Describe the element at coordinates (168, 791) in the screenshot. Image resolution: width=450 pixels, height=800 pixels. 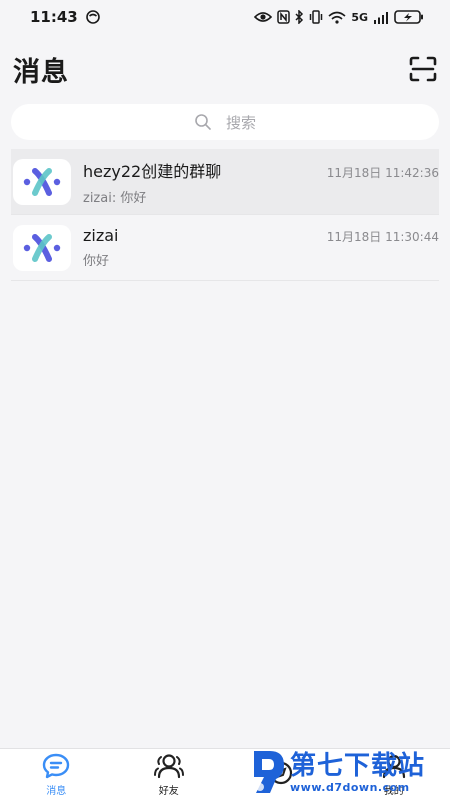
I see `tab-label: 好友` at that location.